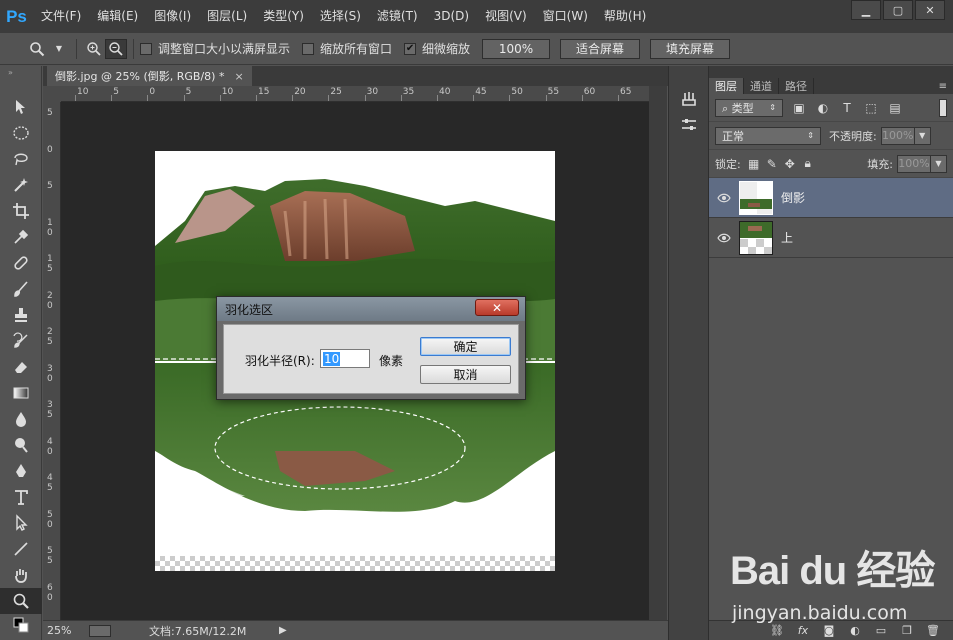  What do you see at coordinates (625, 16) in the screenshot?
I see `menu-help: 帮助(H)` at bounding box center [625, 16].